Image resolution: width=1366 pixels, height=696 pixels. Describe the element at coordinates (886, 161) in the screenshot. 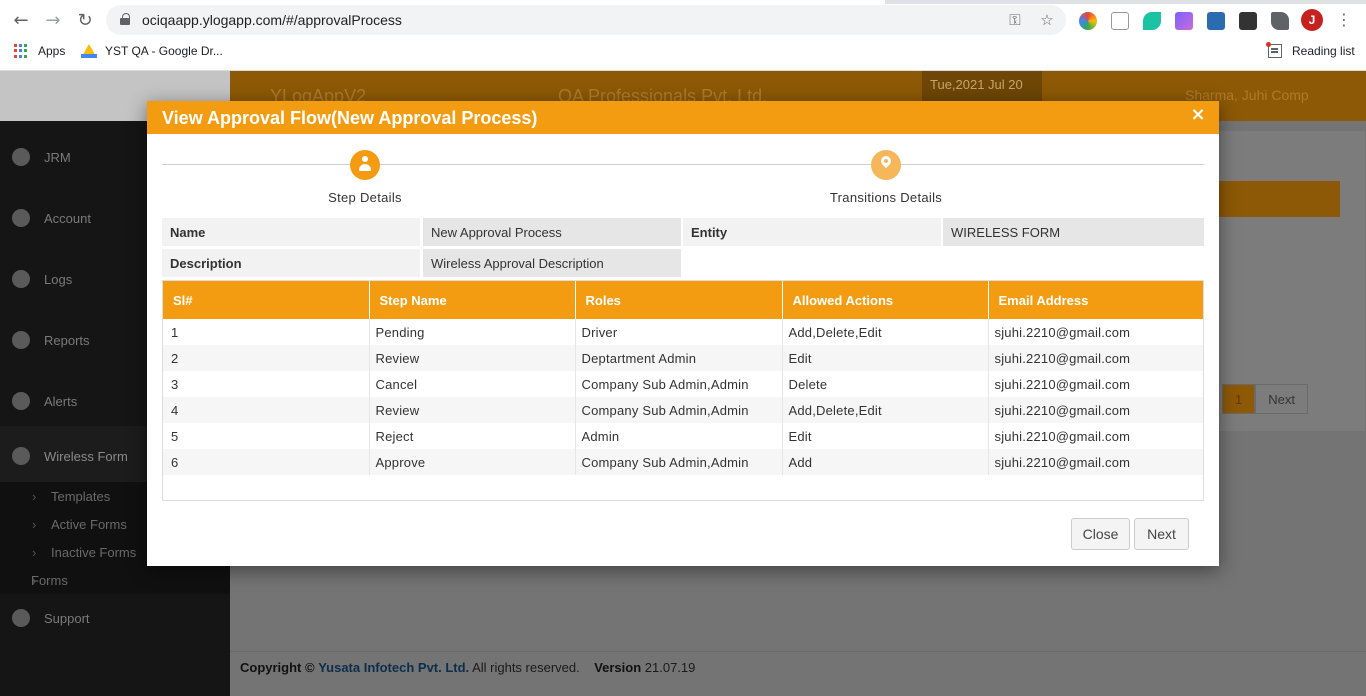

I see `map-pin-icon` at that location.